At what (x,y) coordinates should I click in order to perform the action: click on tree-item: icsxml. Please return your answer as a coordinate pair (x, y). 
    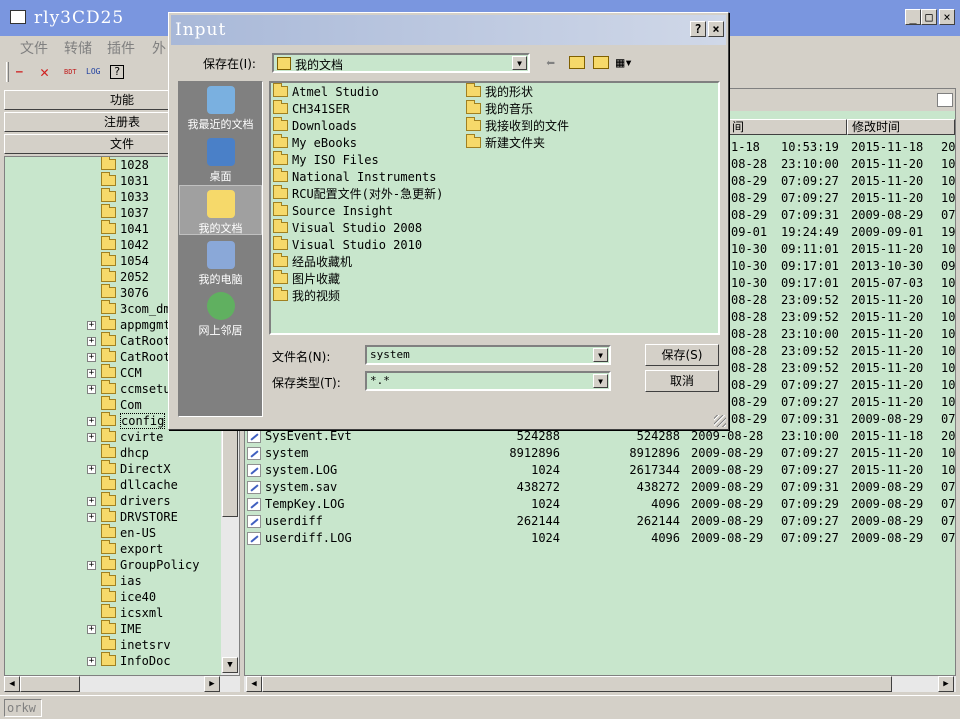
    Looking at the image, I should click on (132, 612).